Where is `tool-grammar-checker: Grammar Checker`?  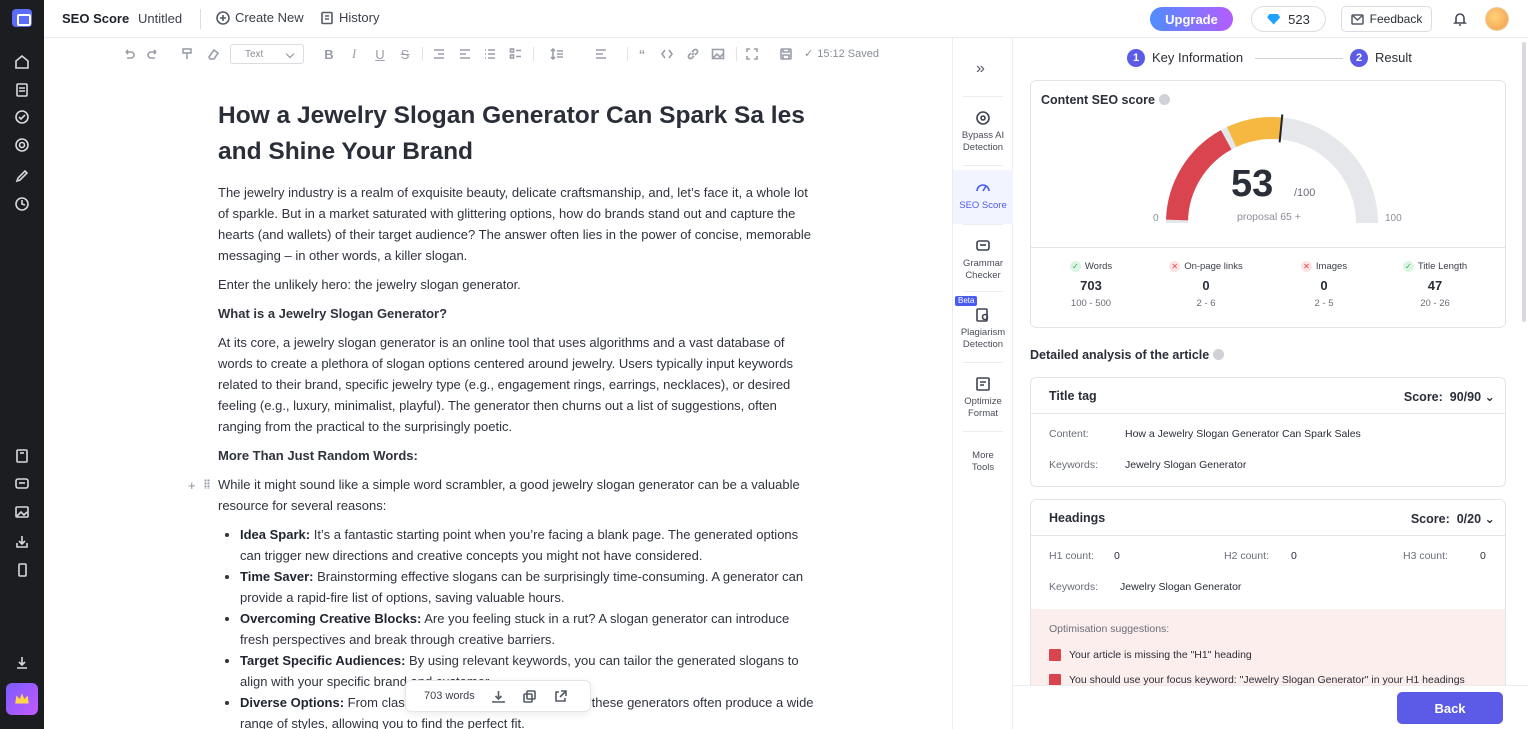
tool-grammar-checker: Grammar Checker is located at coordinates (983, 260).